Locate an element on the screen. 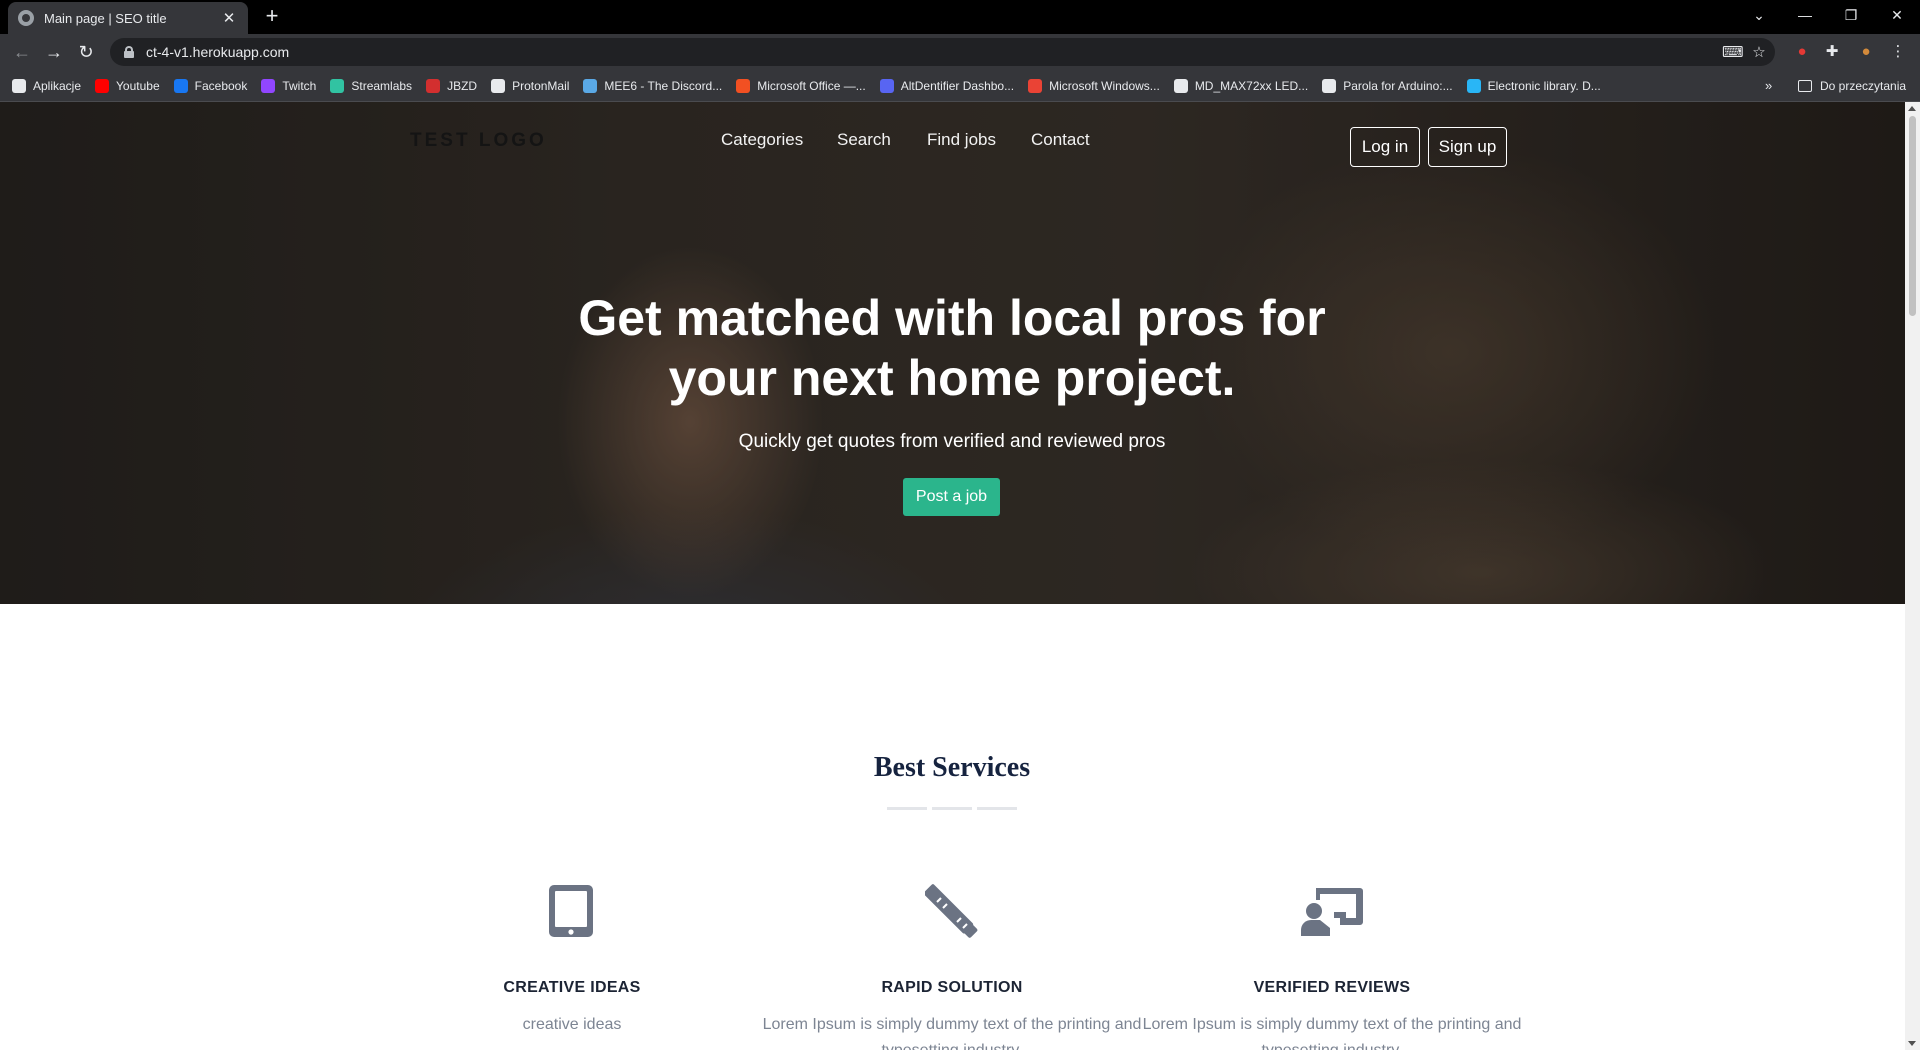  bookmark-label: Twitch is located at coordinates (299, 85).